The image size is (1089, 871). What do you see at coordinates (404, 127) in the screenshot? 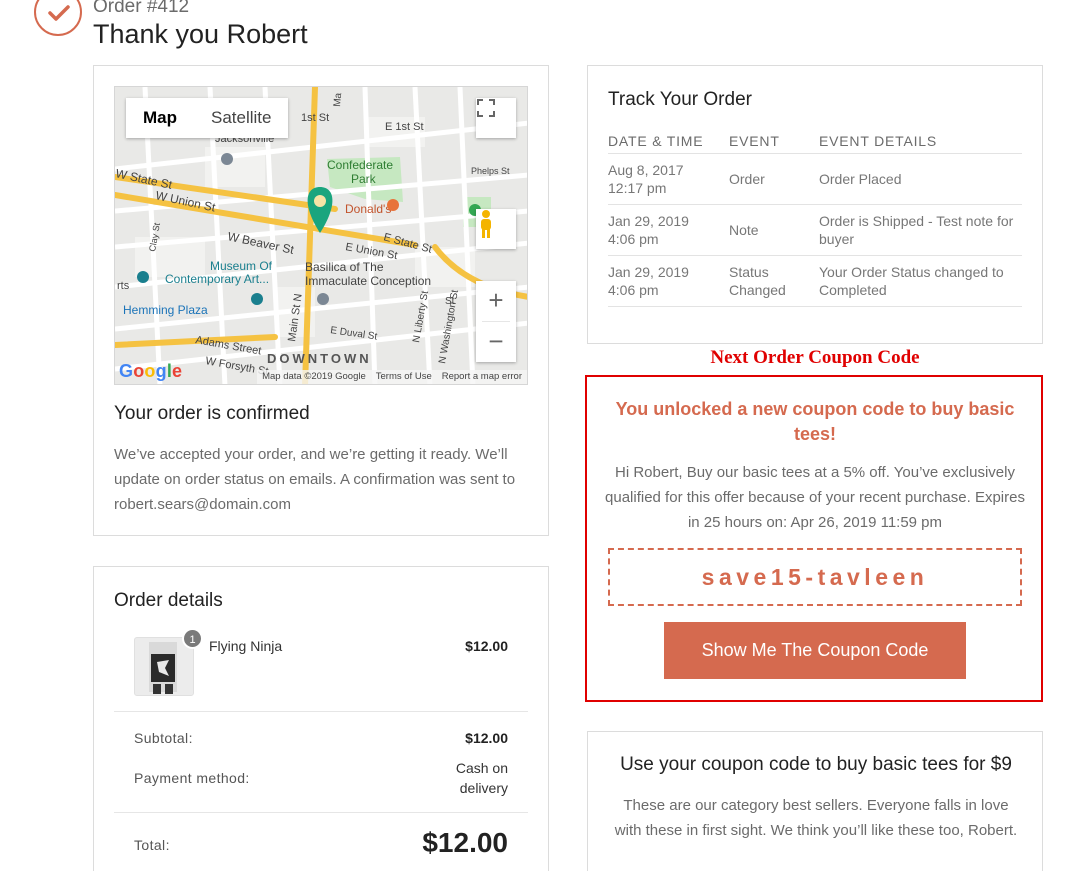
I see `map-label-e-1st-st: E 1st St` at bounding box center [404, 127].